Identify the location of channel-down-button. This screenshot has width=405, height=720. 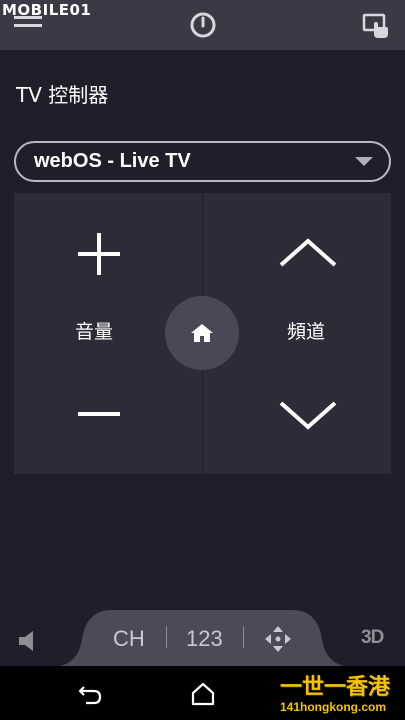
(308, 415).